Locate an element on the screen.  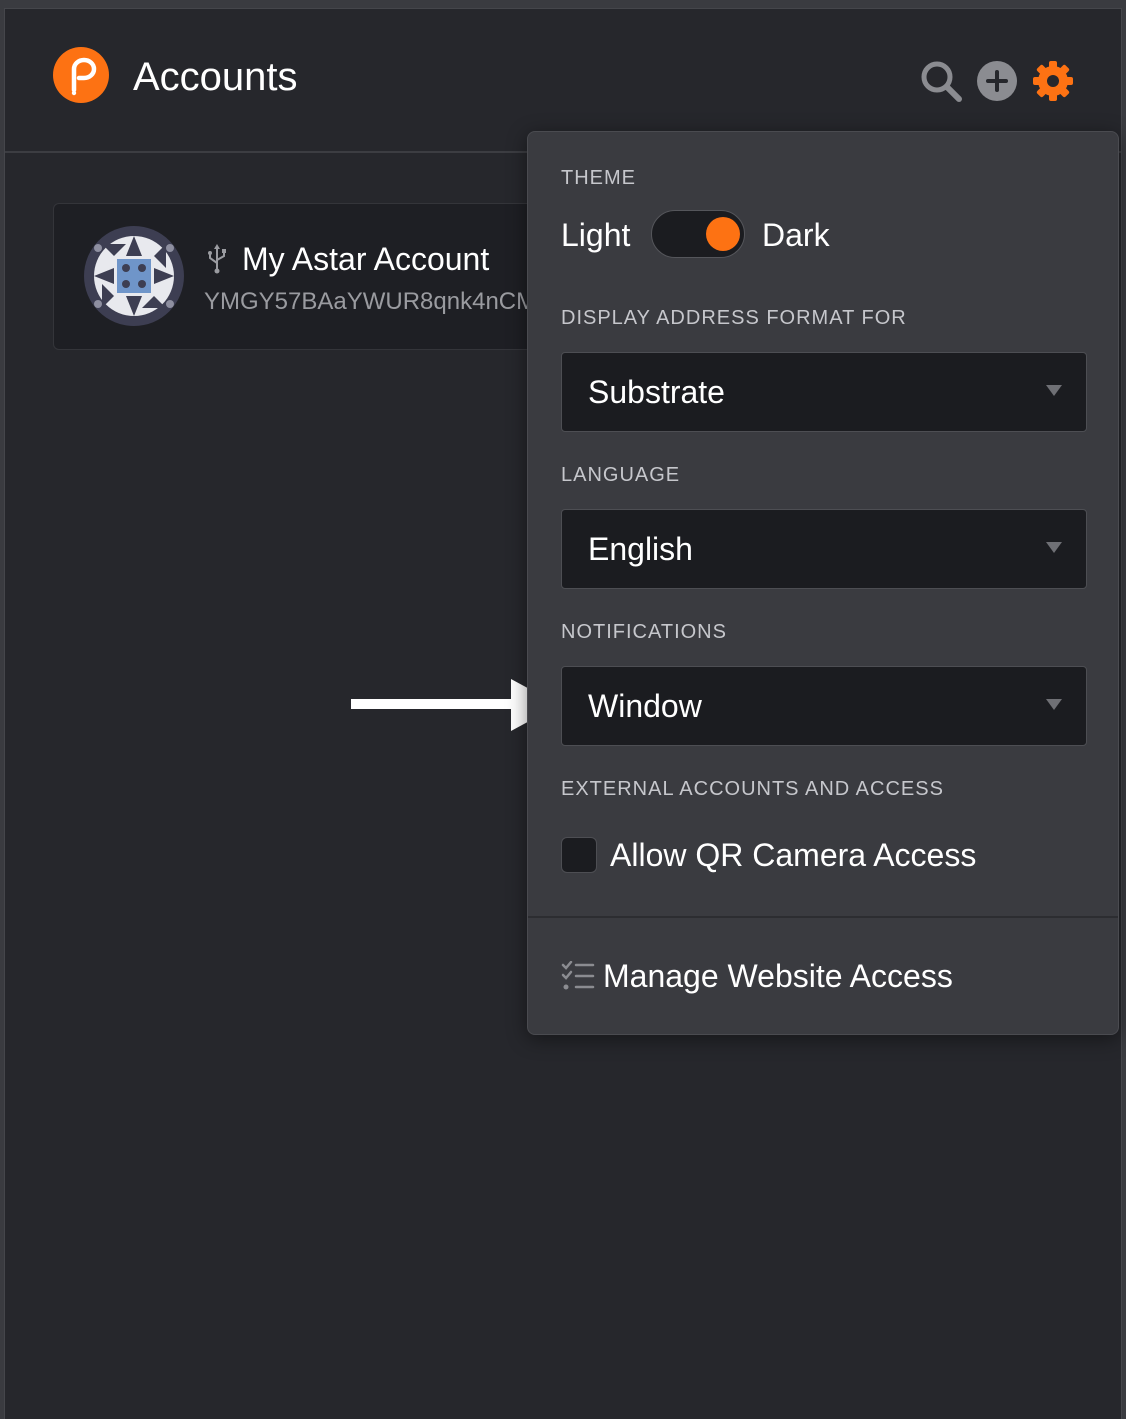
theme-light-label: Light is located at coordinates (596, 235).